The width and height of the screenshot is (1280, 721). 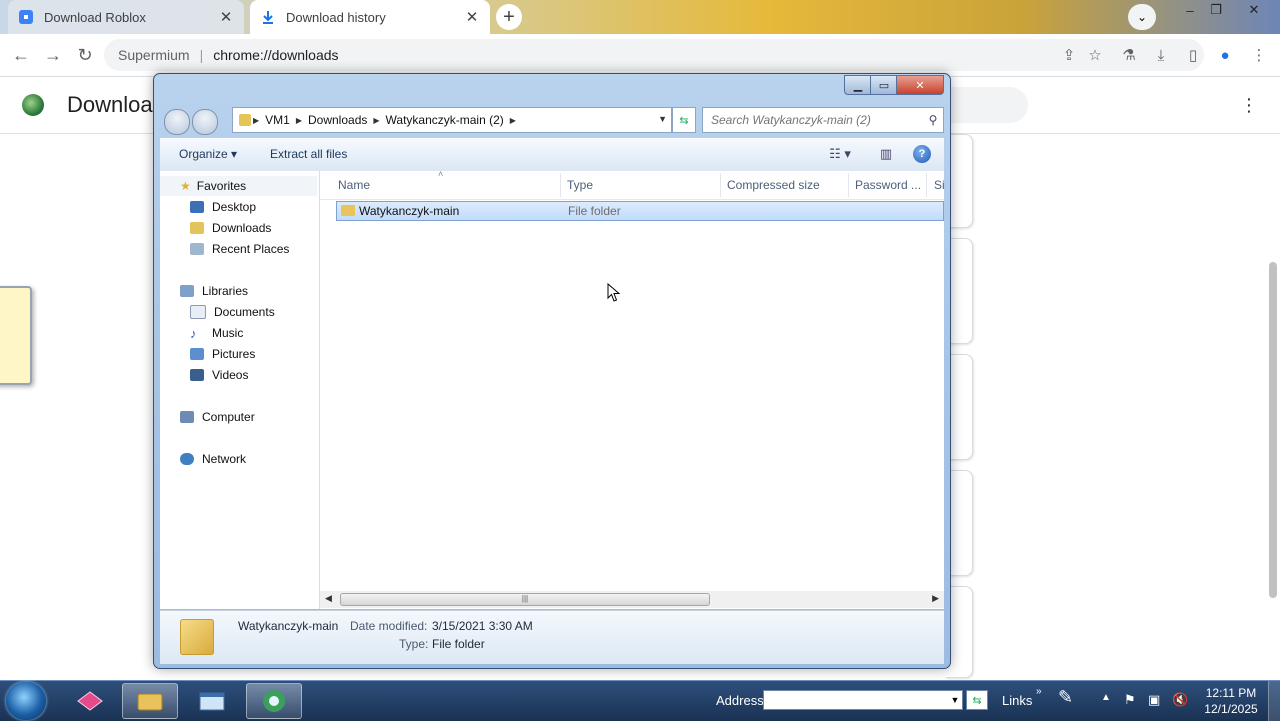 I want to click on search-input, so click(x=816, y=120).